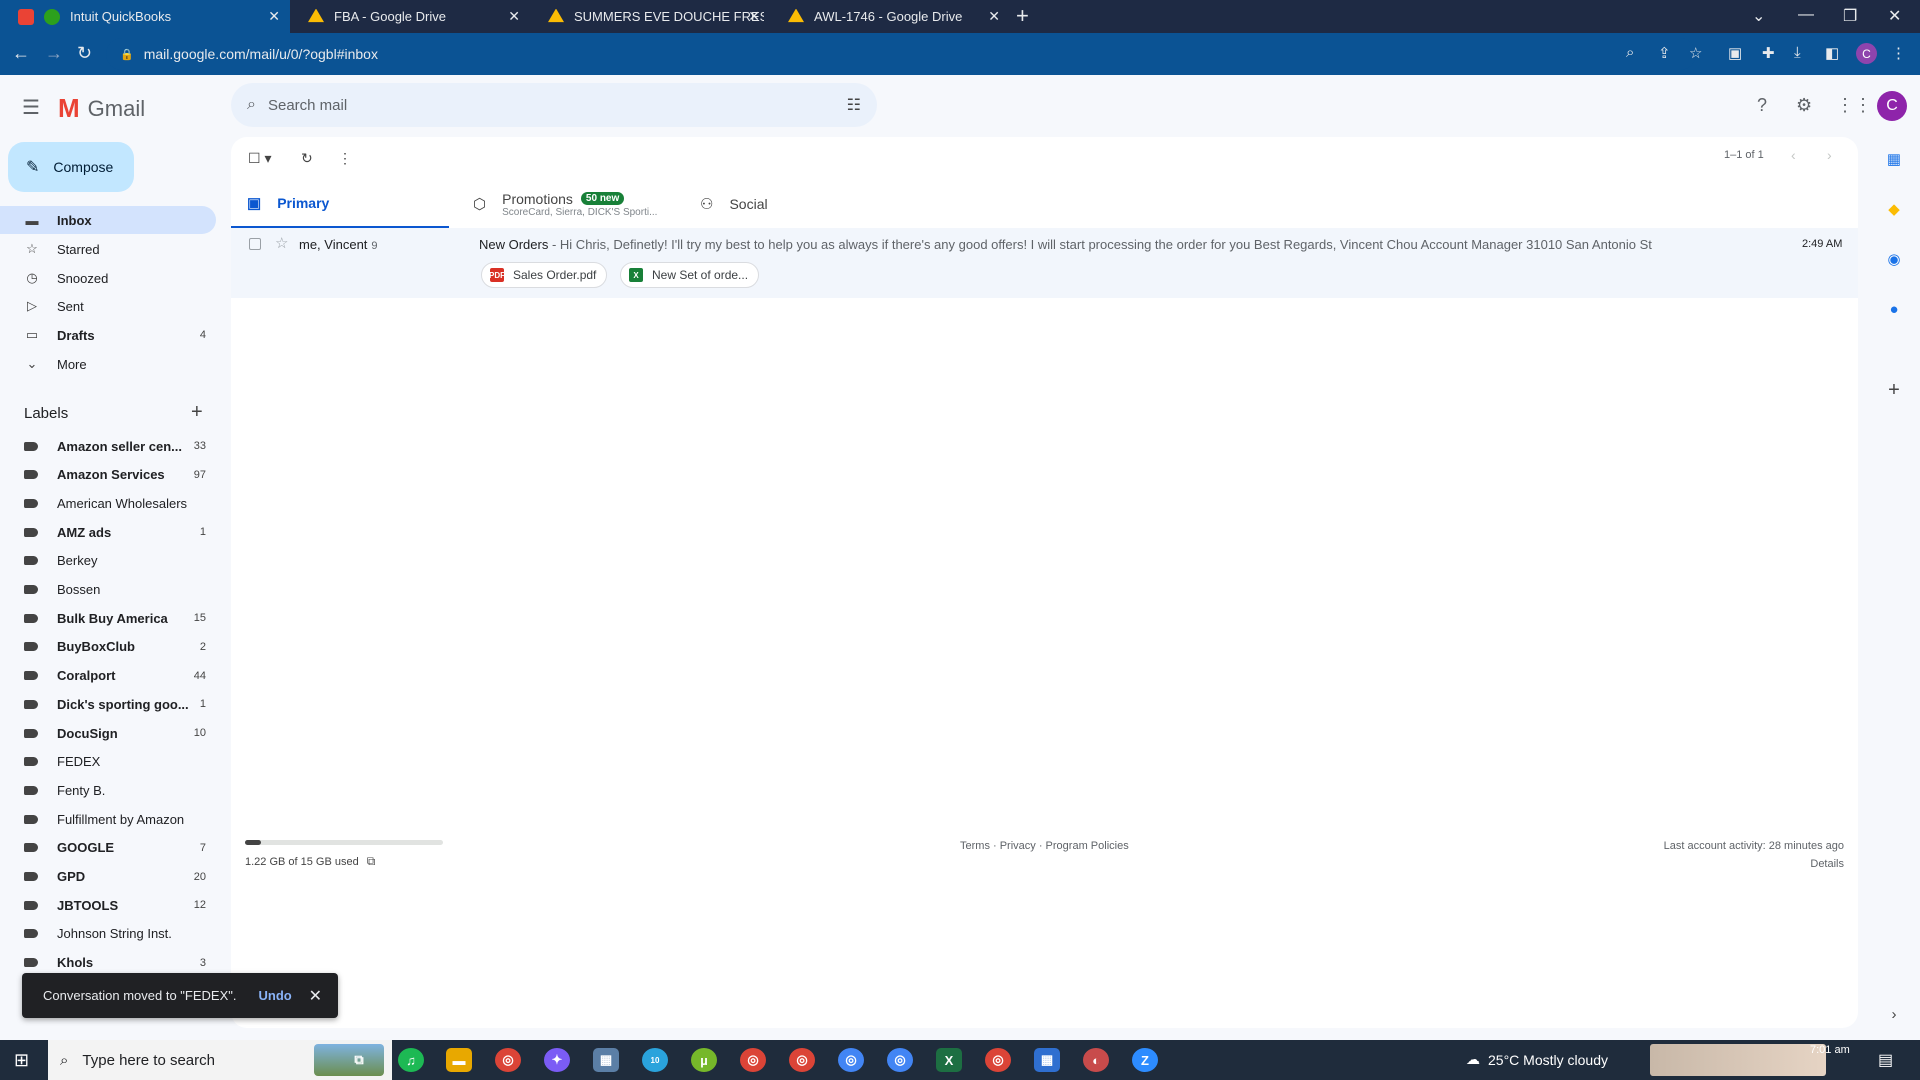 The width and height of the screenshot is (1920, 1080). Describe the element at coordinates (307, 158) in the screenshot. I see `refresh-icon: ↻` at that location.